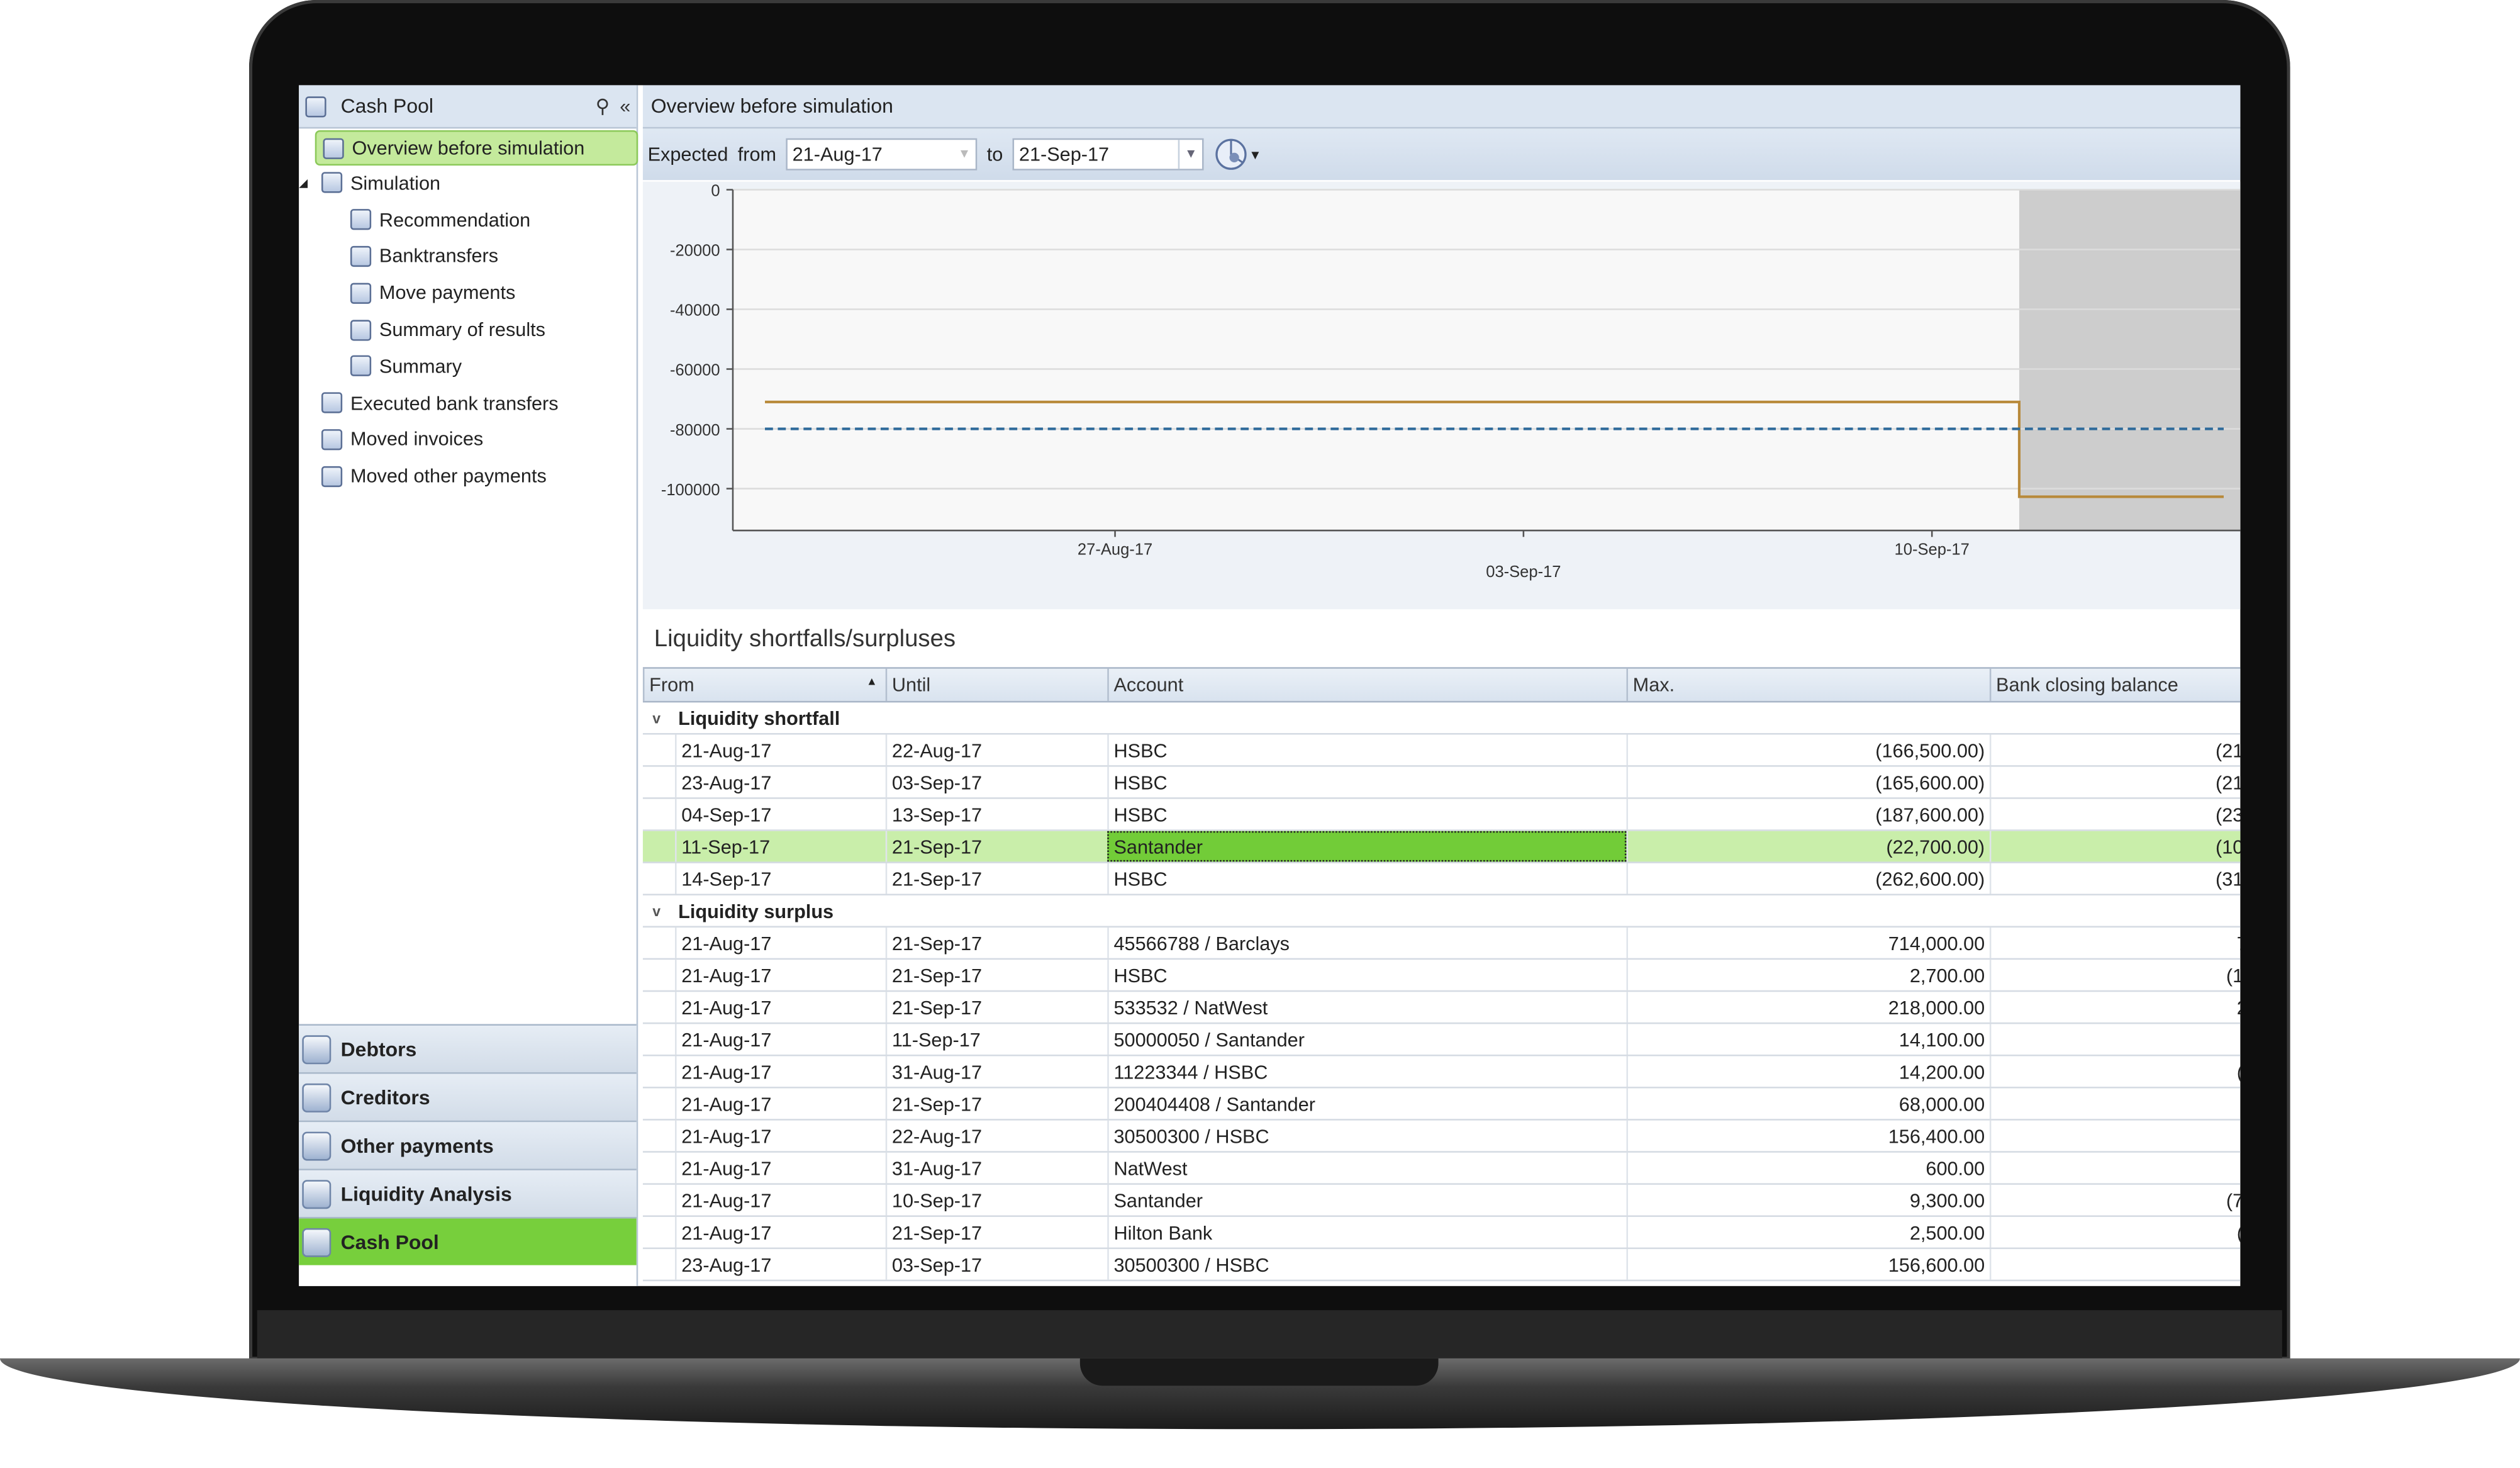 The image size is (2520, 1468). Describe the element at coordinates (625, 106) in the screenshot. I see `collapse-sidebar-button: «` at that location.